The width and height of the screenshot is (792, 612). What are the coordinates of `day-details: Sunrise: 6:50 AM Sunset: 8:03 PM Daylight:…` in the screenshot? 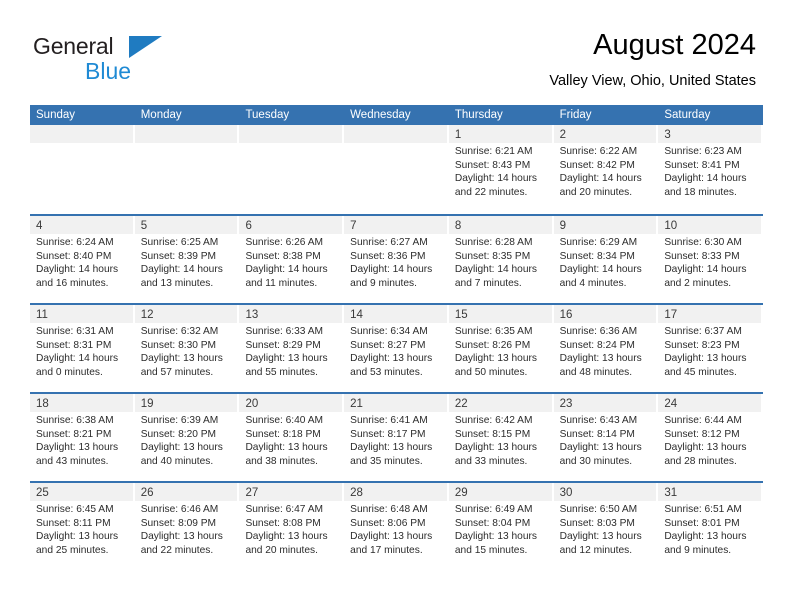 It's located at (606, 529).